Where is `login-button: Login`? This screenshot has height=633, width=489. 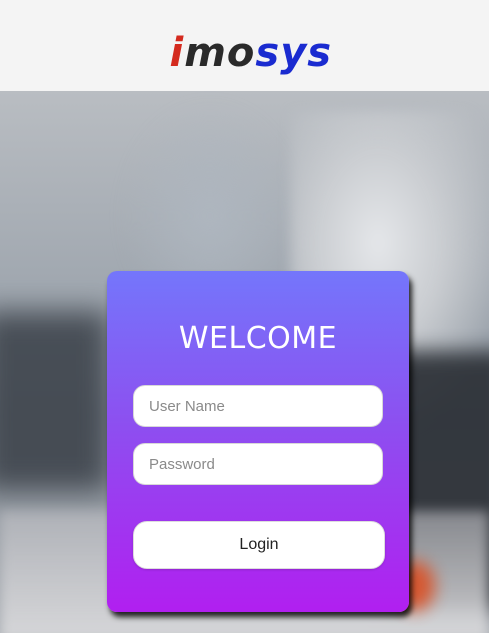 login-button: Login is located at coordinates (259, 545).